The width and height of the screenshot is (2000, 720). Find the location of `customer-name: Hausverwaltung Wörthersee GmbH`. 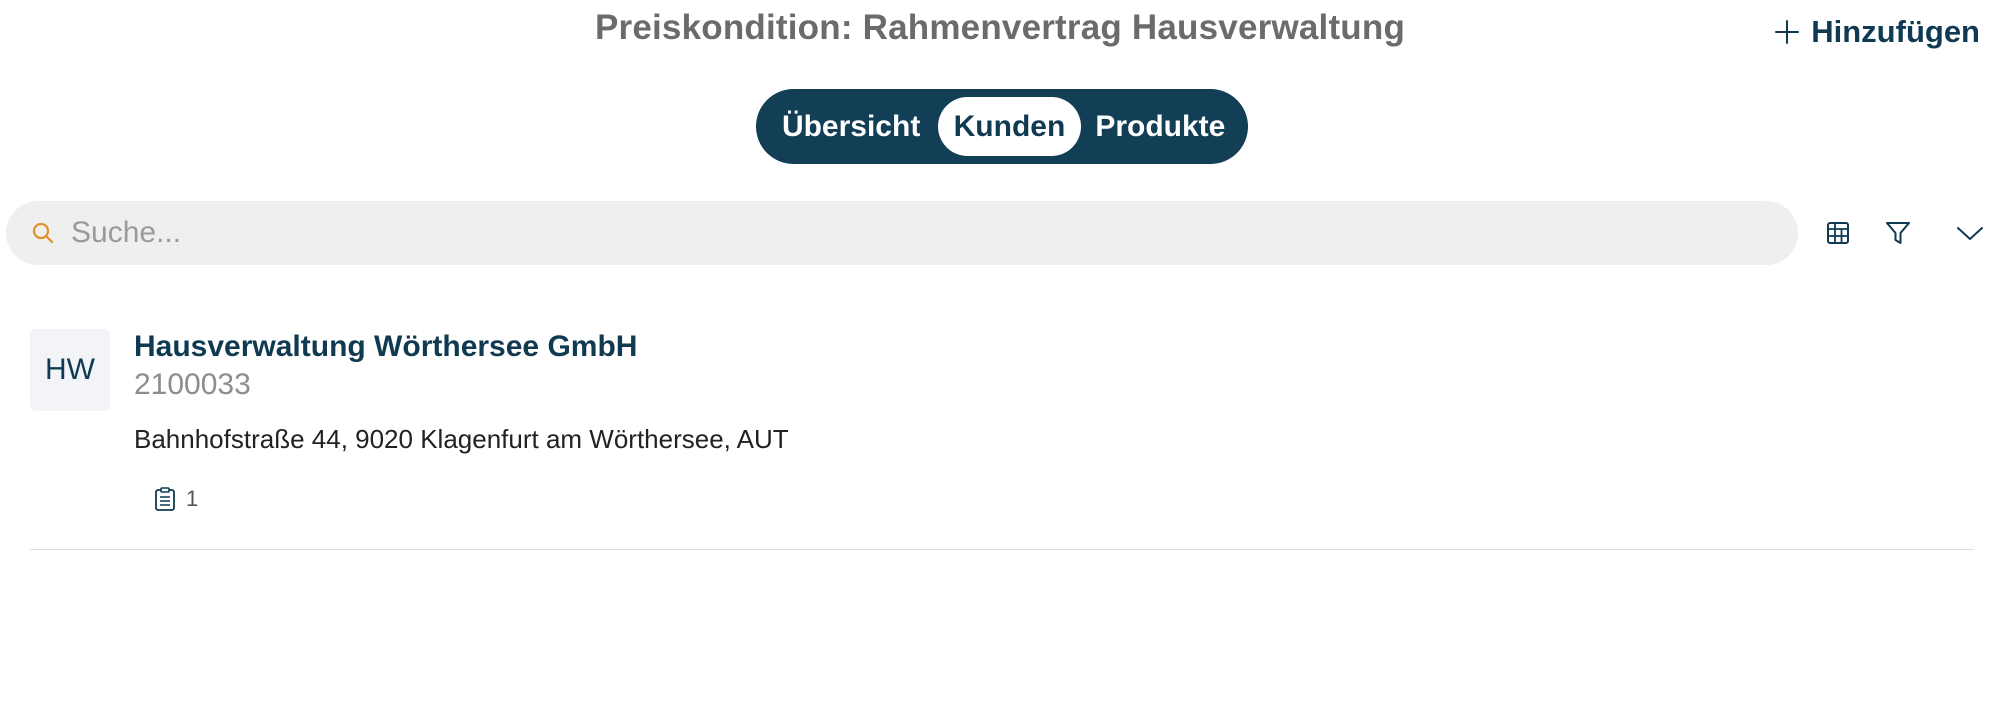

customer-name: Hausverwaltung Wörthersee GmbH is located at coordinates (386, 346).